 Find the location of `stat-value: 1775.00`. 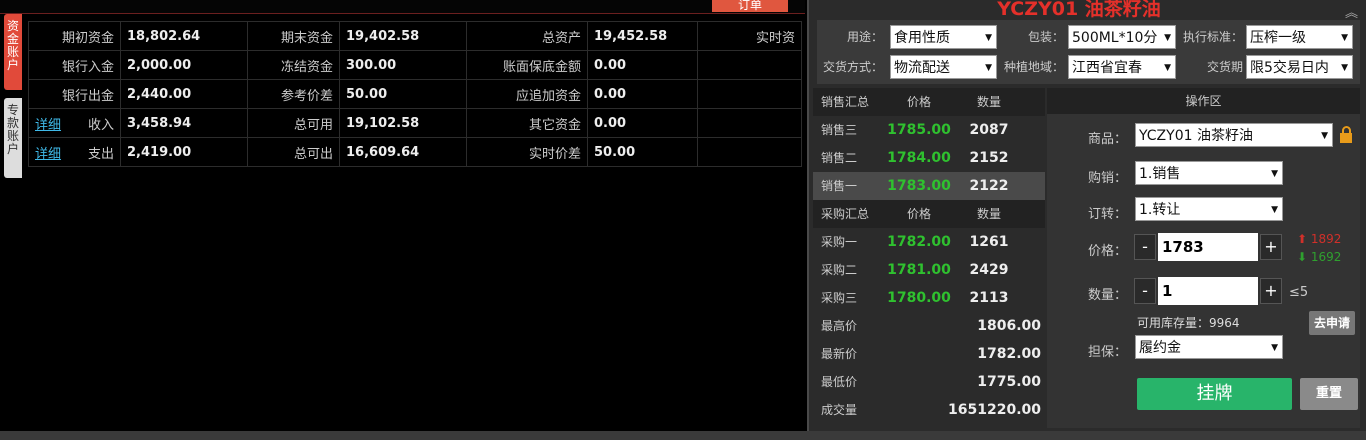

stat-value: 1775.00 is located at coordinates (1009, 382).